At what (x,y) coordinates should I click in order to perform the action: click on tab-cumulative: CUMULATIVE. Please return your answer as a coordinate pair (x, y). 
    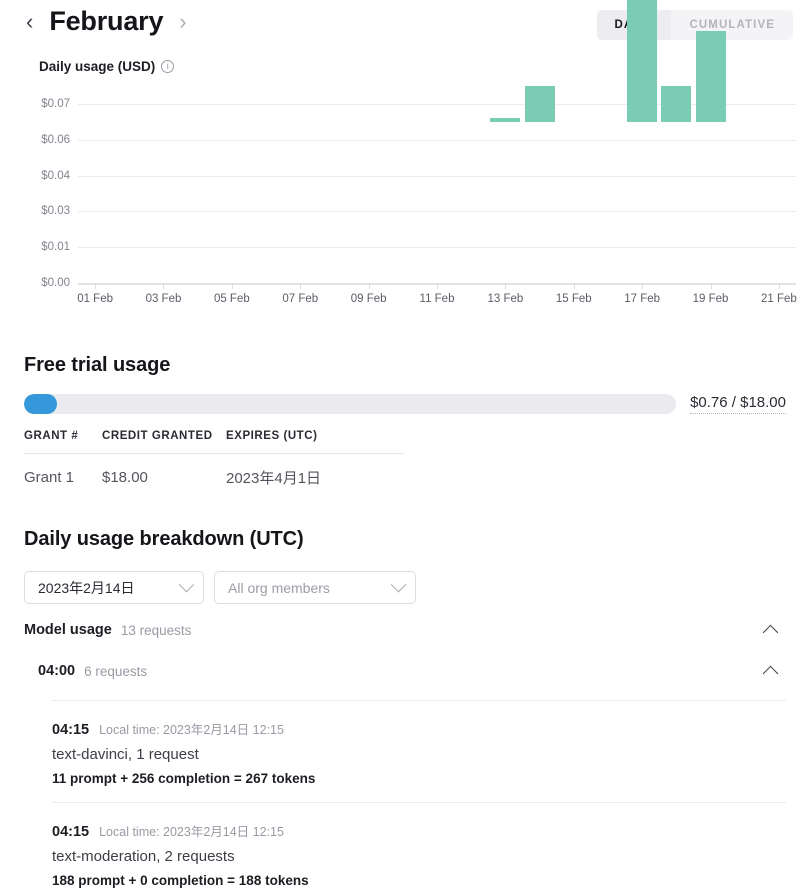
    Looking at the image, I should click on (732, 25).